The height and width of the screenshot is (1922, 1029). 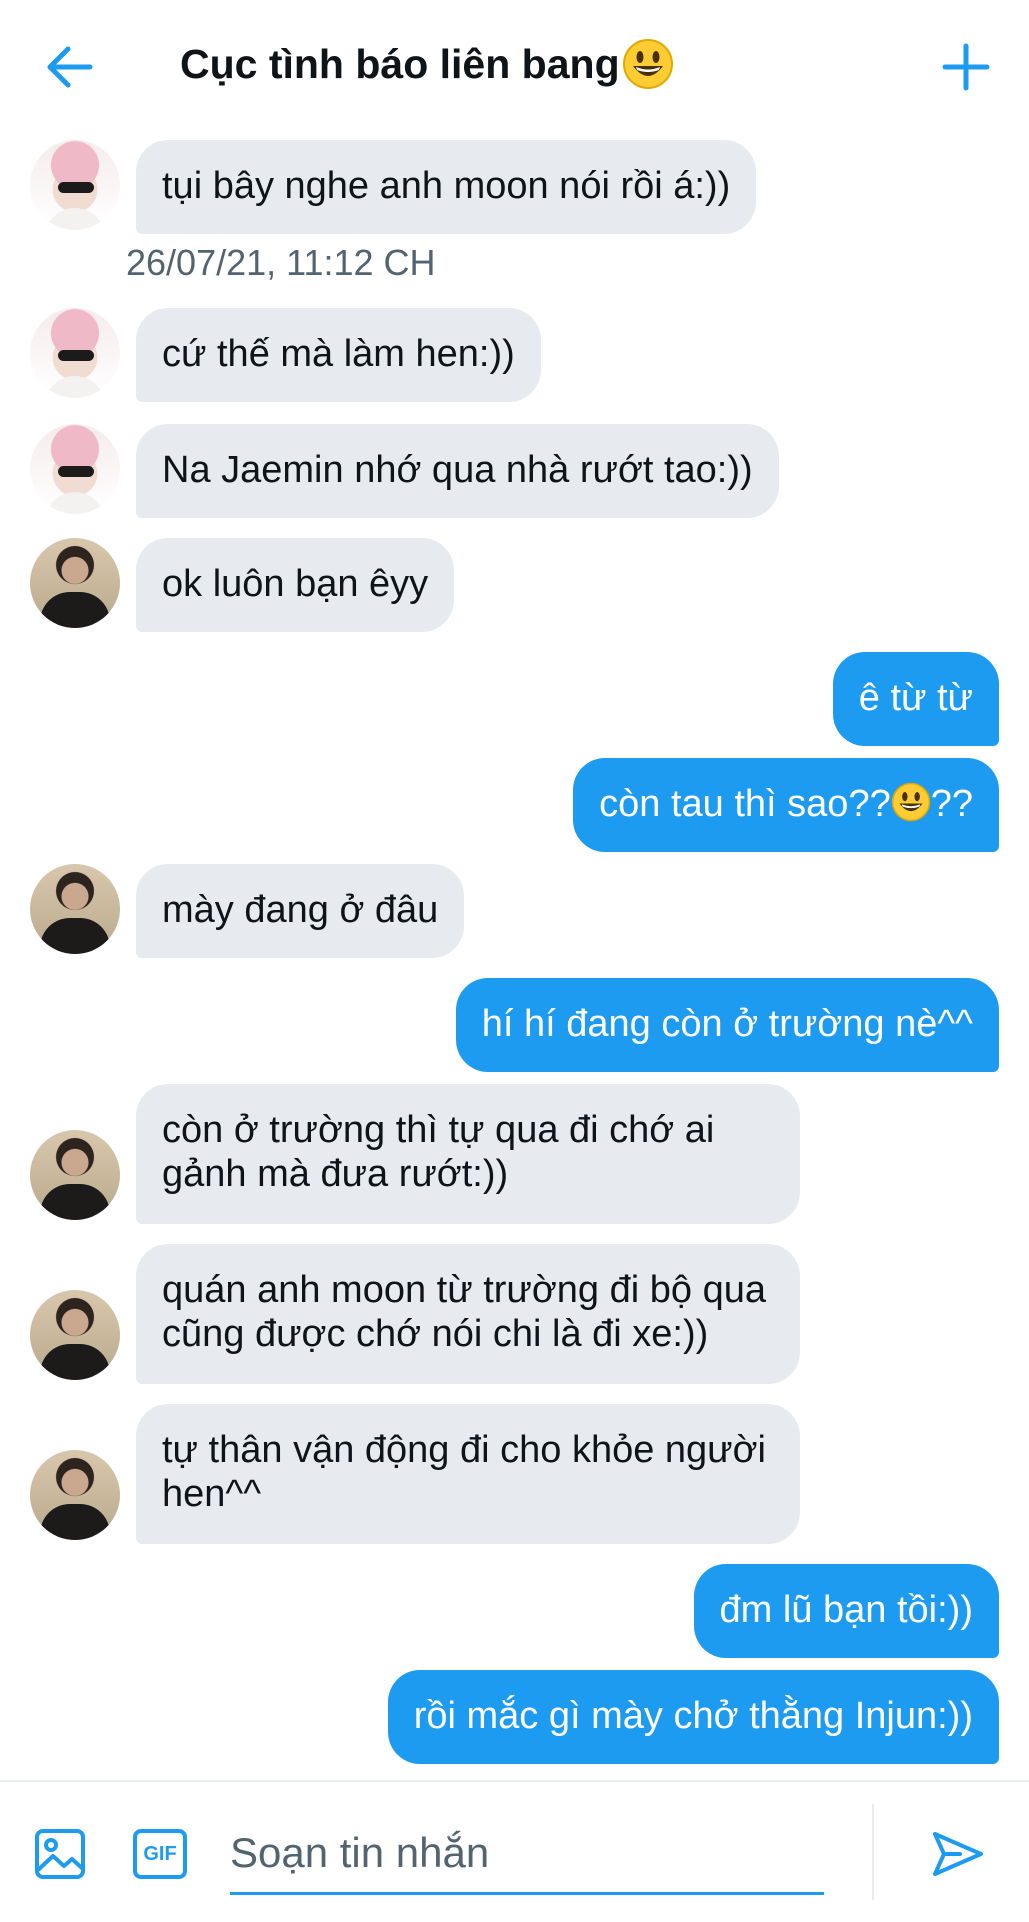 What do you see at coordinates (958, 1854) in the screenshot?
I see `send-icon` at bounding box center [958, 1854].